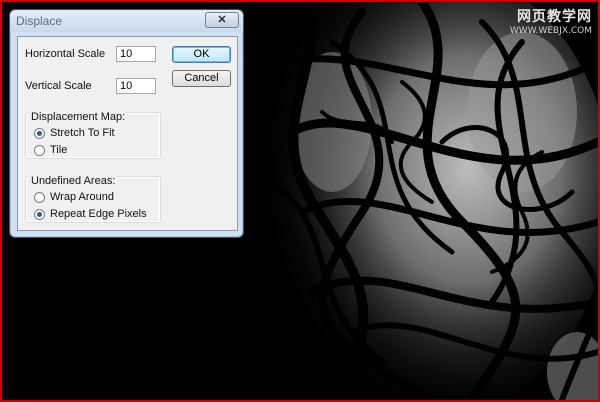 This screenshot has width=600, height=402. What do you see at coordinates (201, 78) in the screenshot?
I see `cancel-button: Cancel` at bounding box center [201, 78].